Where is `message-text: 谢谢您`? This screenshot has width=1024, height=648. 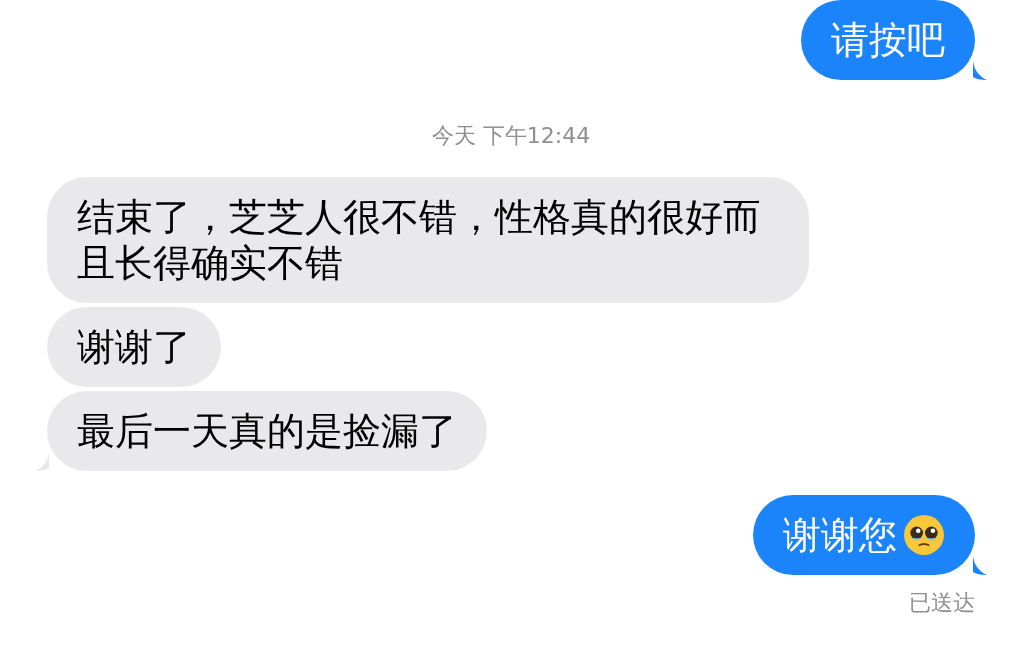
message-text: 谢谢您 is located at coordinates (840, 535).